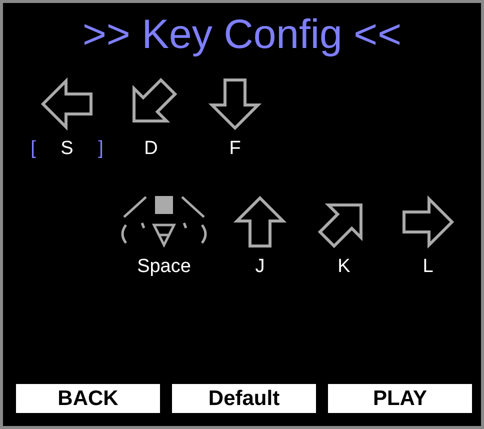  Describe the element at coordinates (260, 267) in the screenshot. I see `key-label: J` at that location.